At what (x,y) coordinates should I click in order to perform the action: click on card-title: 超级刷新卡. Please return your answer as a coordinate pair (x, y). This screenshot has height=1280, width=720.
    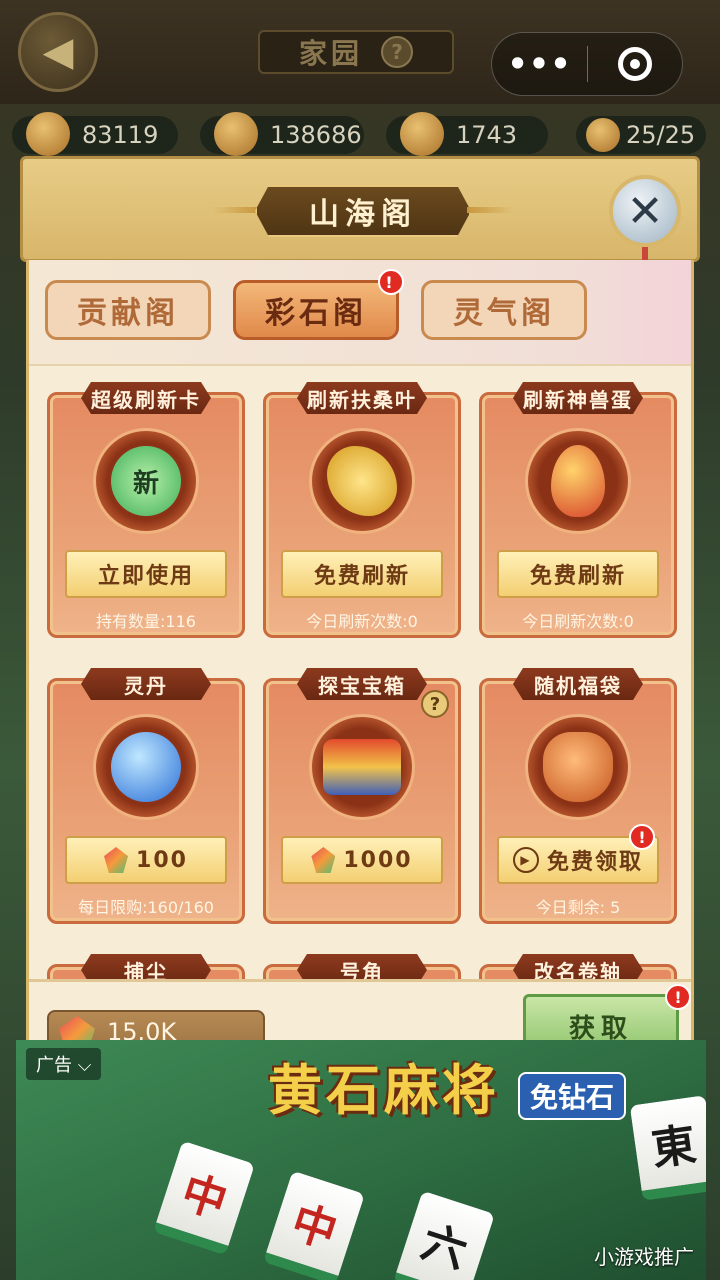
    Looking at the image, I should click on (146, 398).